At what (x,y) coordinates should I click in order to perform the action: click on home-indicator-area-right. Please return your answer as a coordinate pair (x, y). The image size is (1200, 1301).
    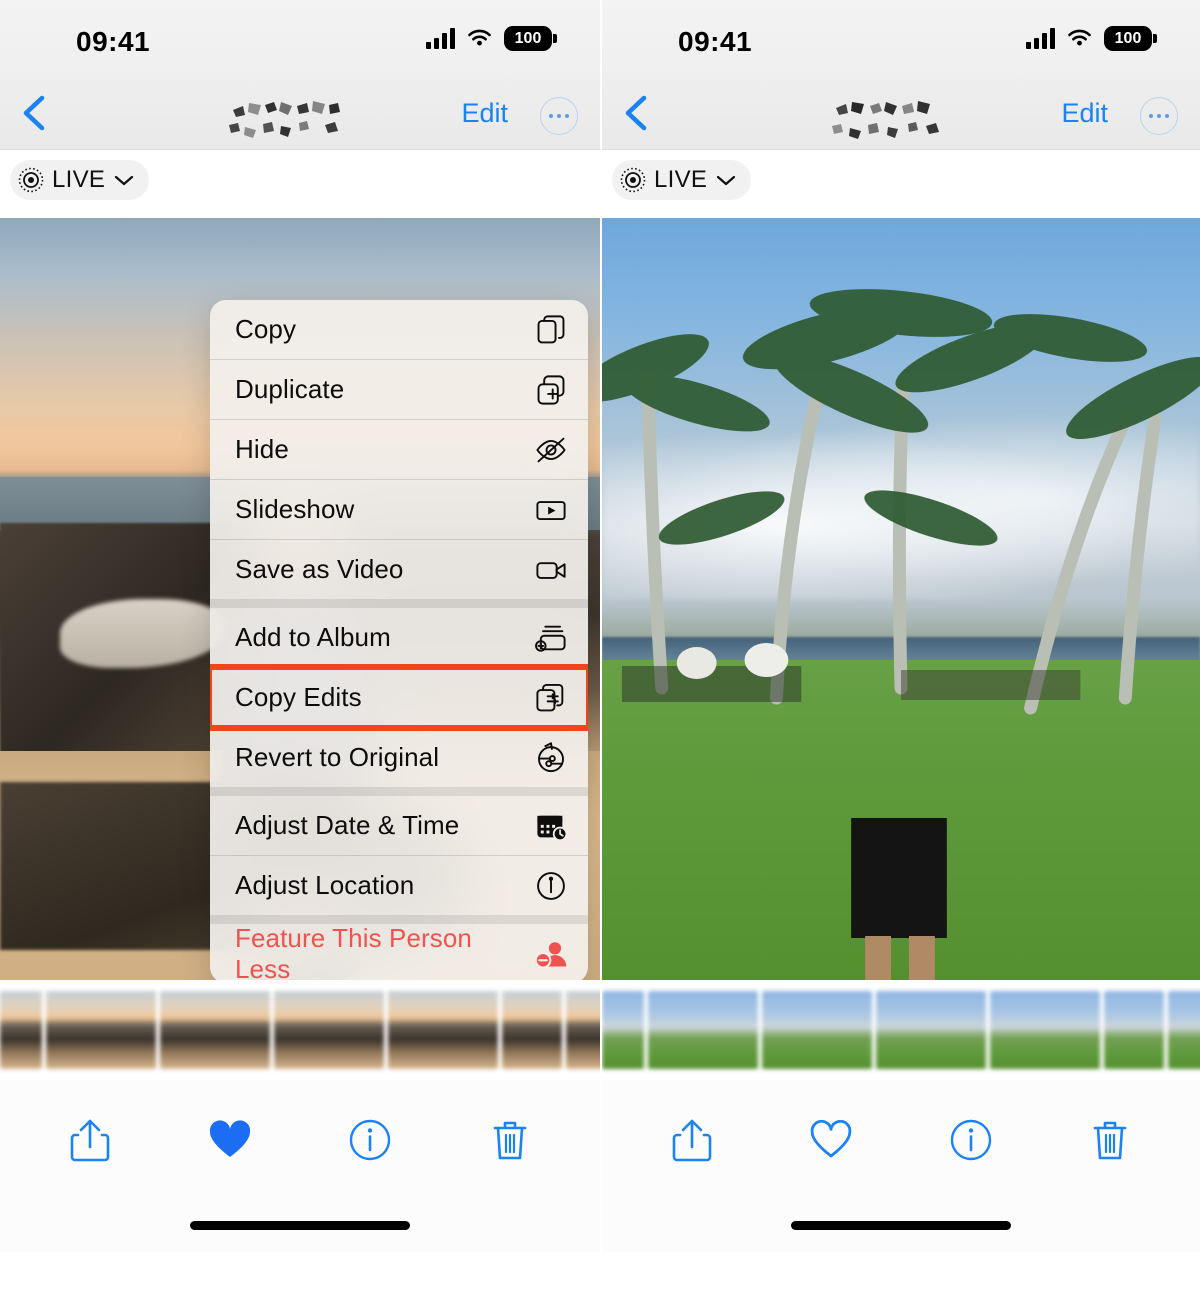
    Looking at the image, I should click on (901, 1226).